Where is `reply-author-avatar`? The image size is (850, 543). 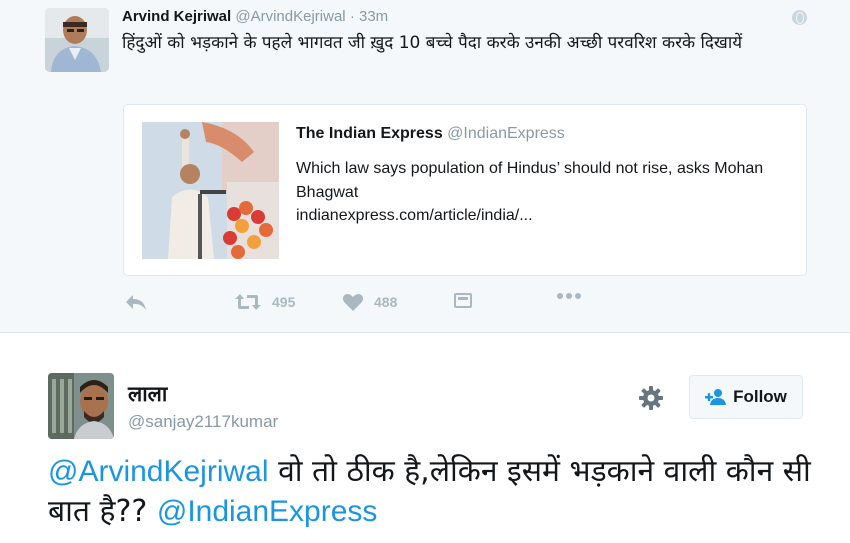
reply-author-avatar is located at coordinates (81, 406).